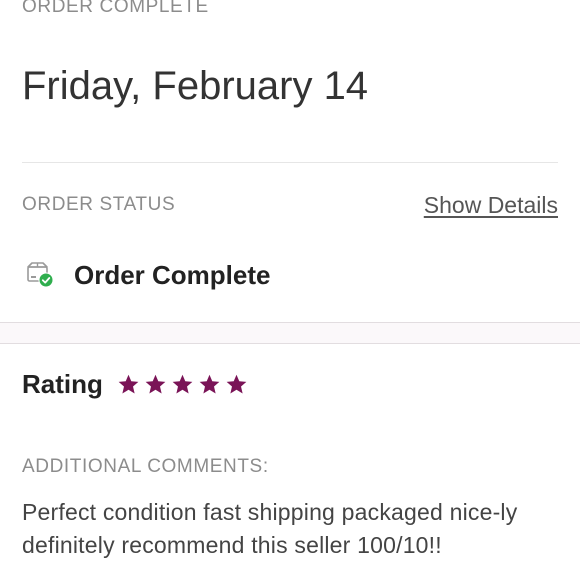 Image resolution: width=580 pixels, height=580 pixels. What do you see at coordinates (39, 275) in the screenshot?
I see `package-check-icon` at bounding box center [39, 275].